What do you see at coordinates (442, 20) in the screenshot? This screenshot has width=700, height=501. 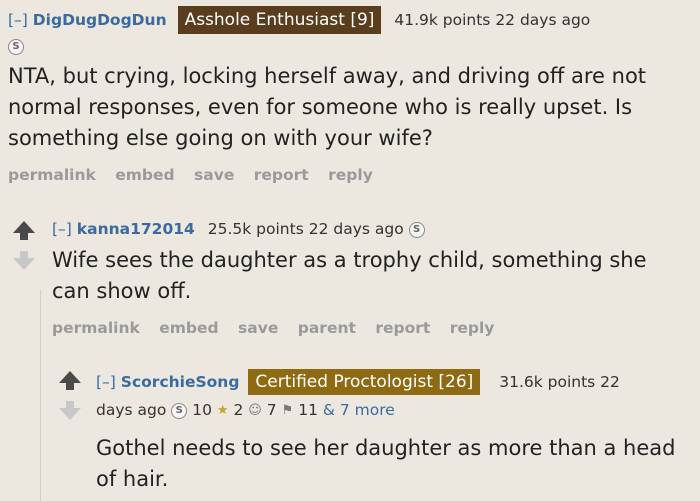 I see `score: 41.9k points` at bounding box center [442, 20].